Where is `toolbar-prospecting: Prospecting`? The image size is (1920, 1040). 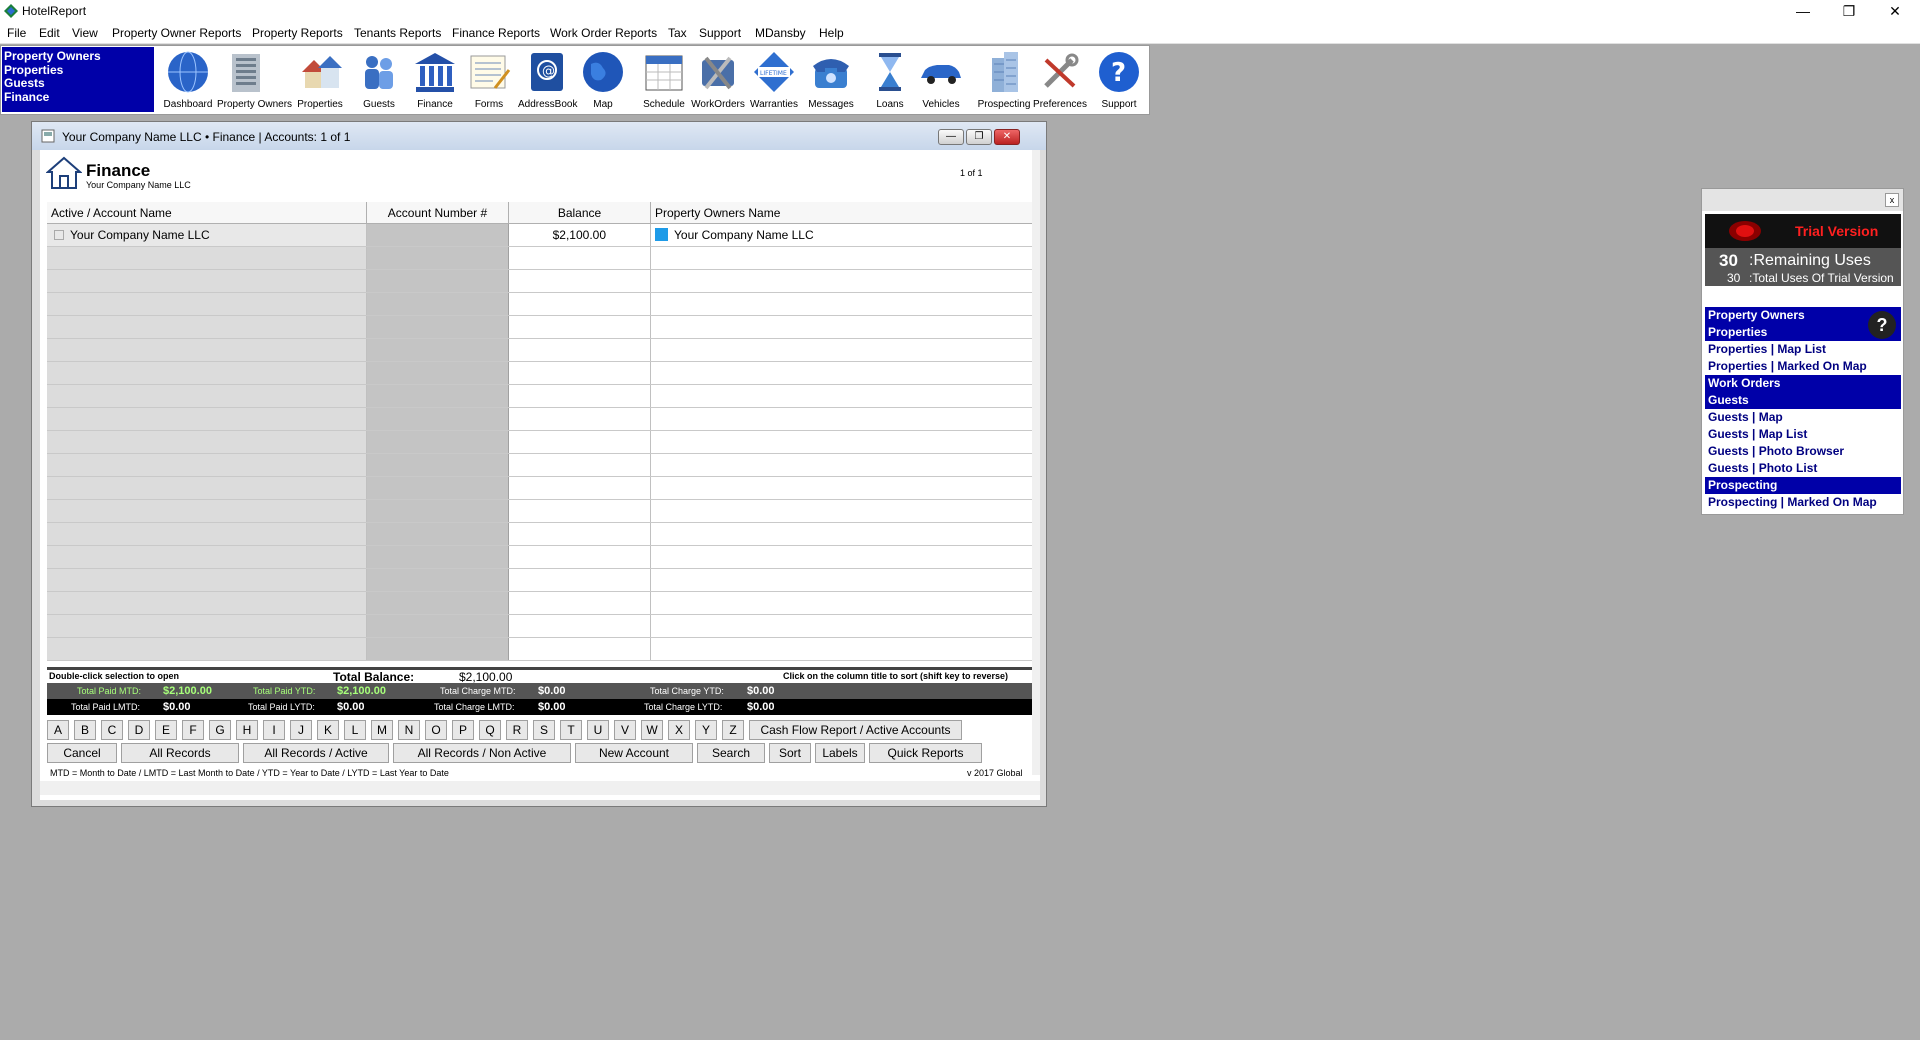
toolbar-prospecting: Prospecting is located at coordinates (1004, 81).